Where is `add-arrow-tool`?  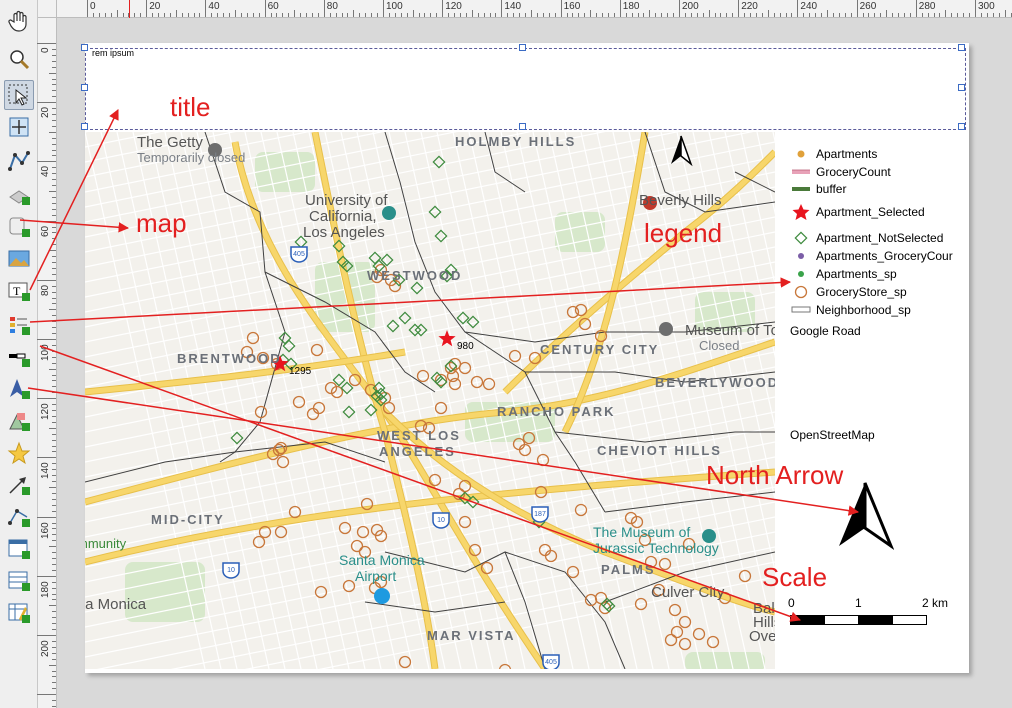 add-arrow-tool is located at coordinates (19, 485).